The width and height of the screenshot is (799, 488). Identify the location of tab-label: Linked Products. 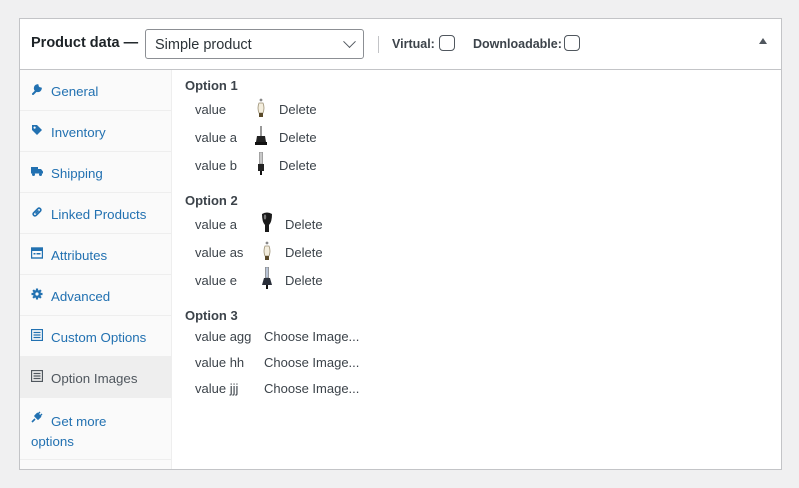
(99, 214).